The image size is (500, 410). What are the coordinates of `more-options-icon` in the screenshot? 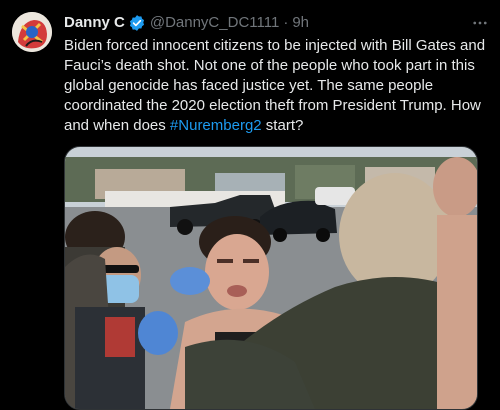 It's located at (480, 23).